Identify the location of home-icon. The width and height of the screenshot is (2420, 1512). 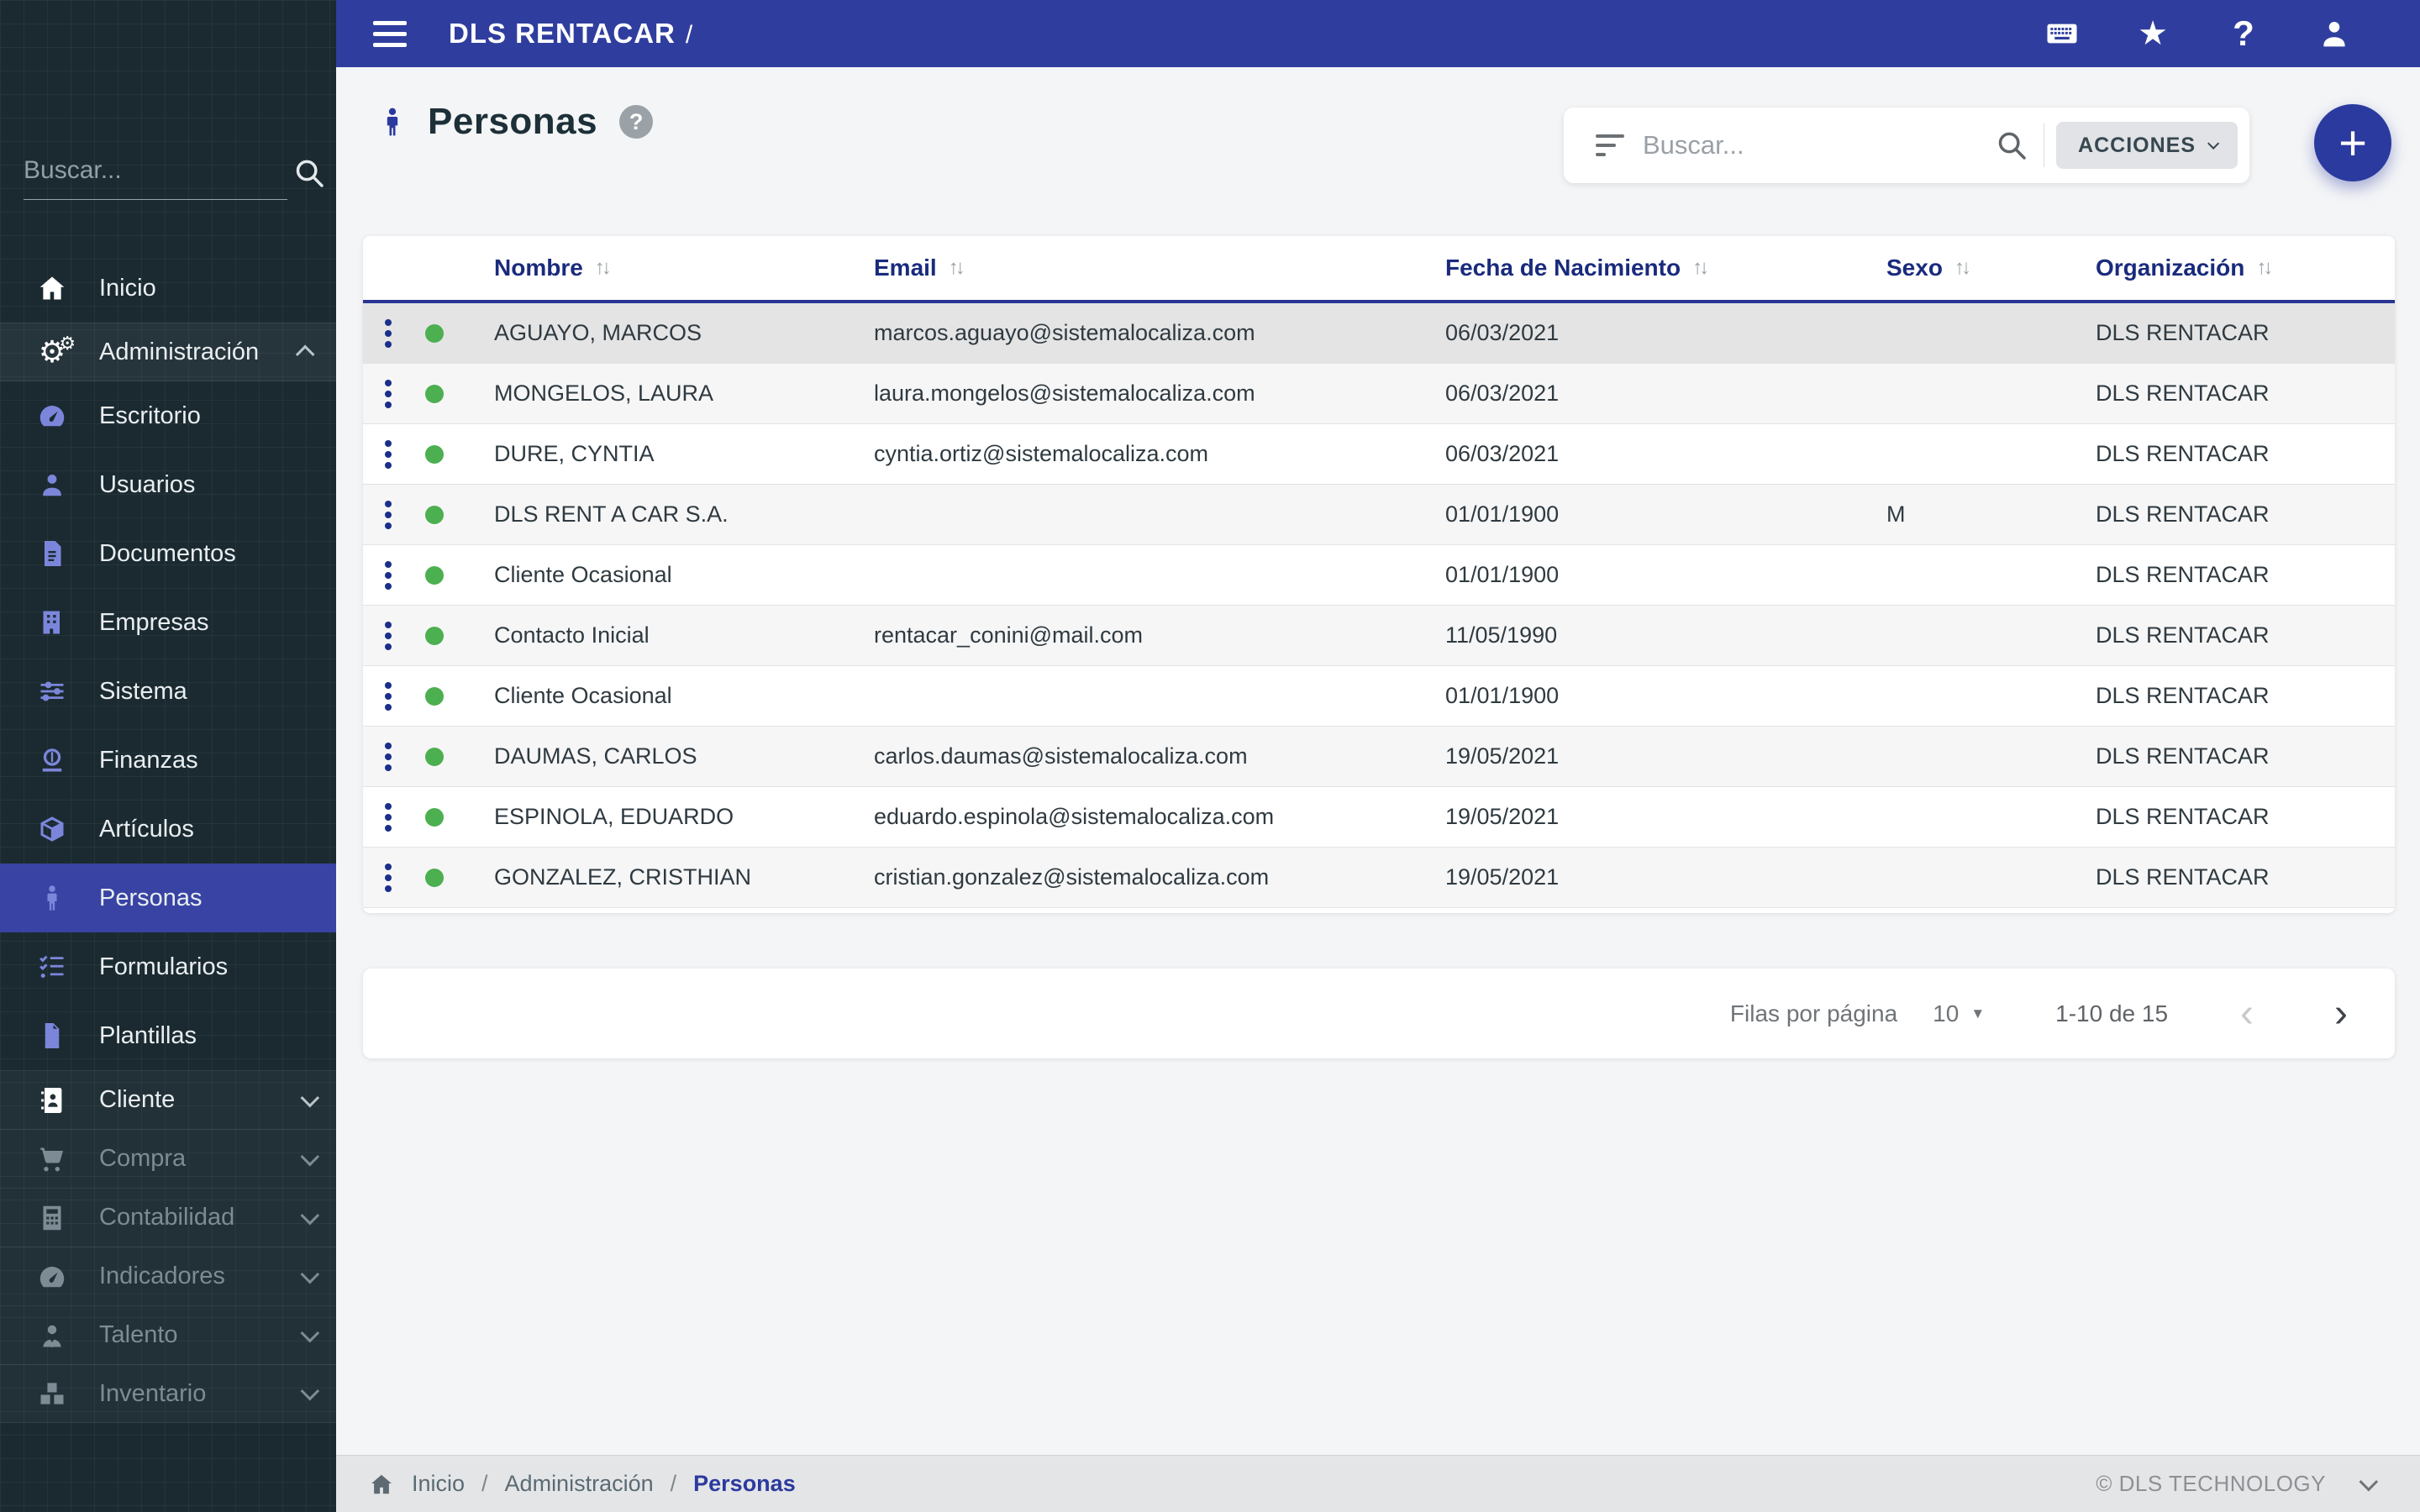
(382, 1484).